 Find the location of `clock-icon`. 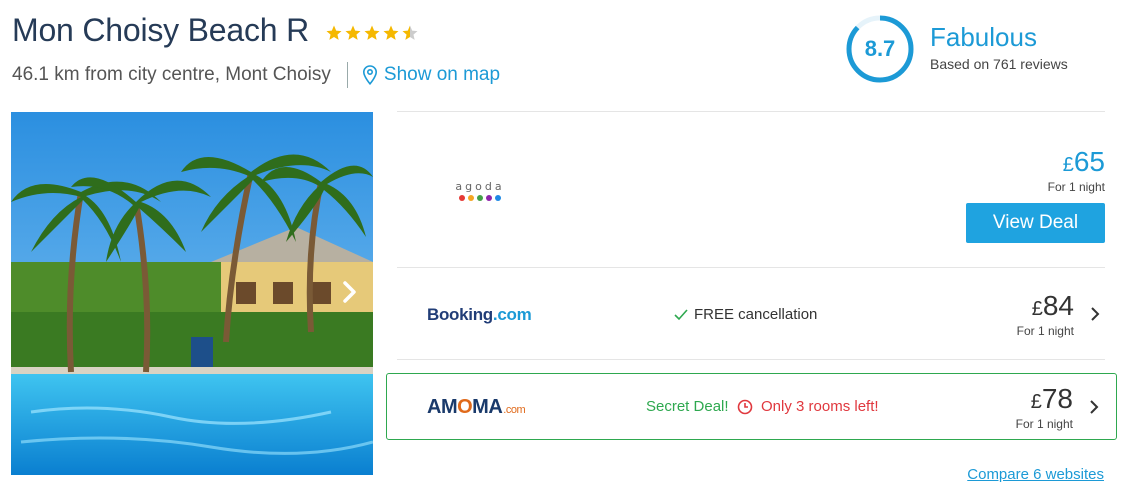

clock-icon is located at coordinates (745, 406).